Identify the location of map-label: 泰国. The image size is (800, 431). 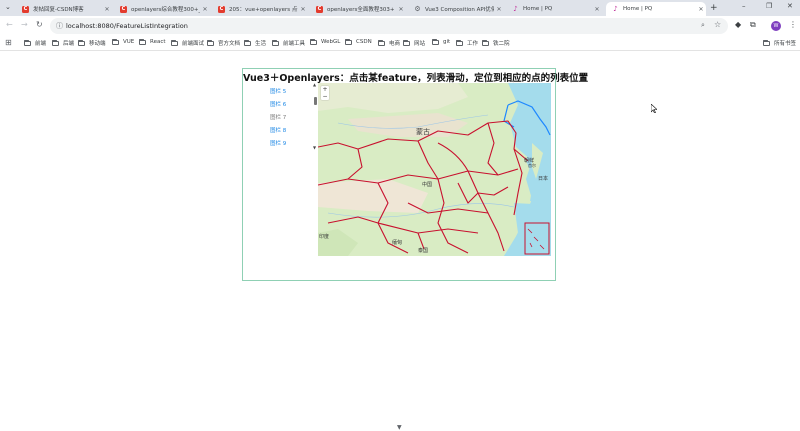
(423, 251).